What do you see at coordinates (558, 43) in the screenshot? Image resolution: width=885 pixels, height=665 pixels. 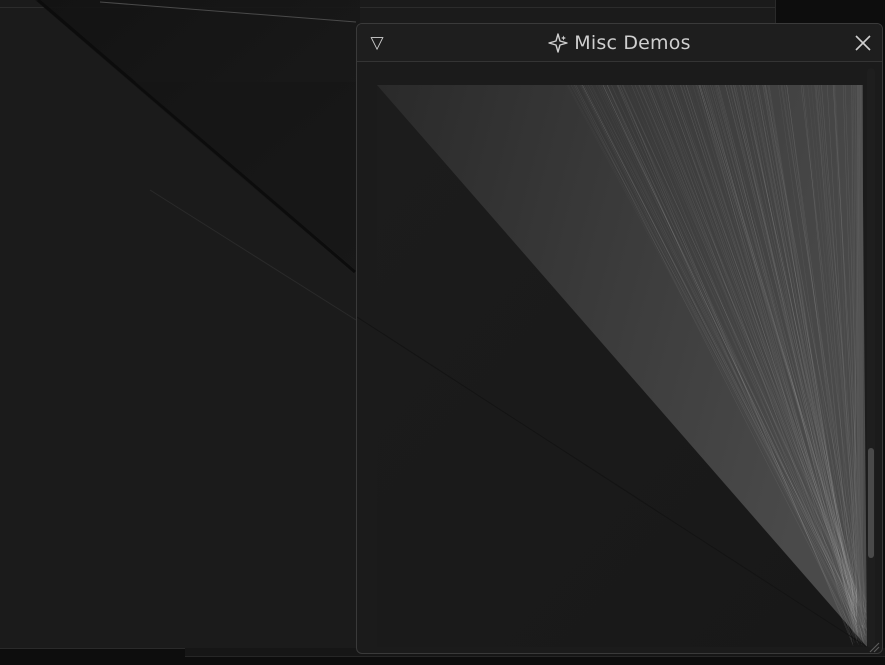 I see `sparkle-icon` at bounding box center [558, 43].